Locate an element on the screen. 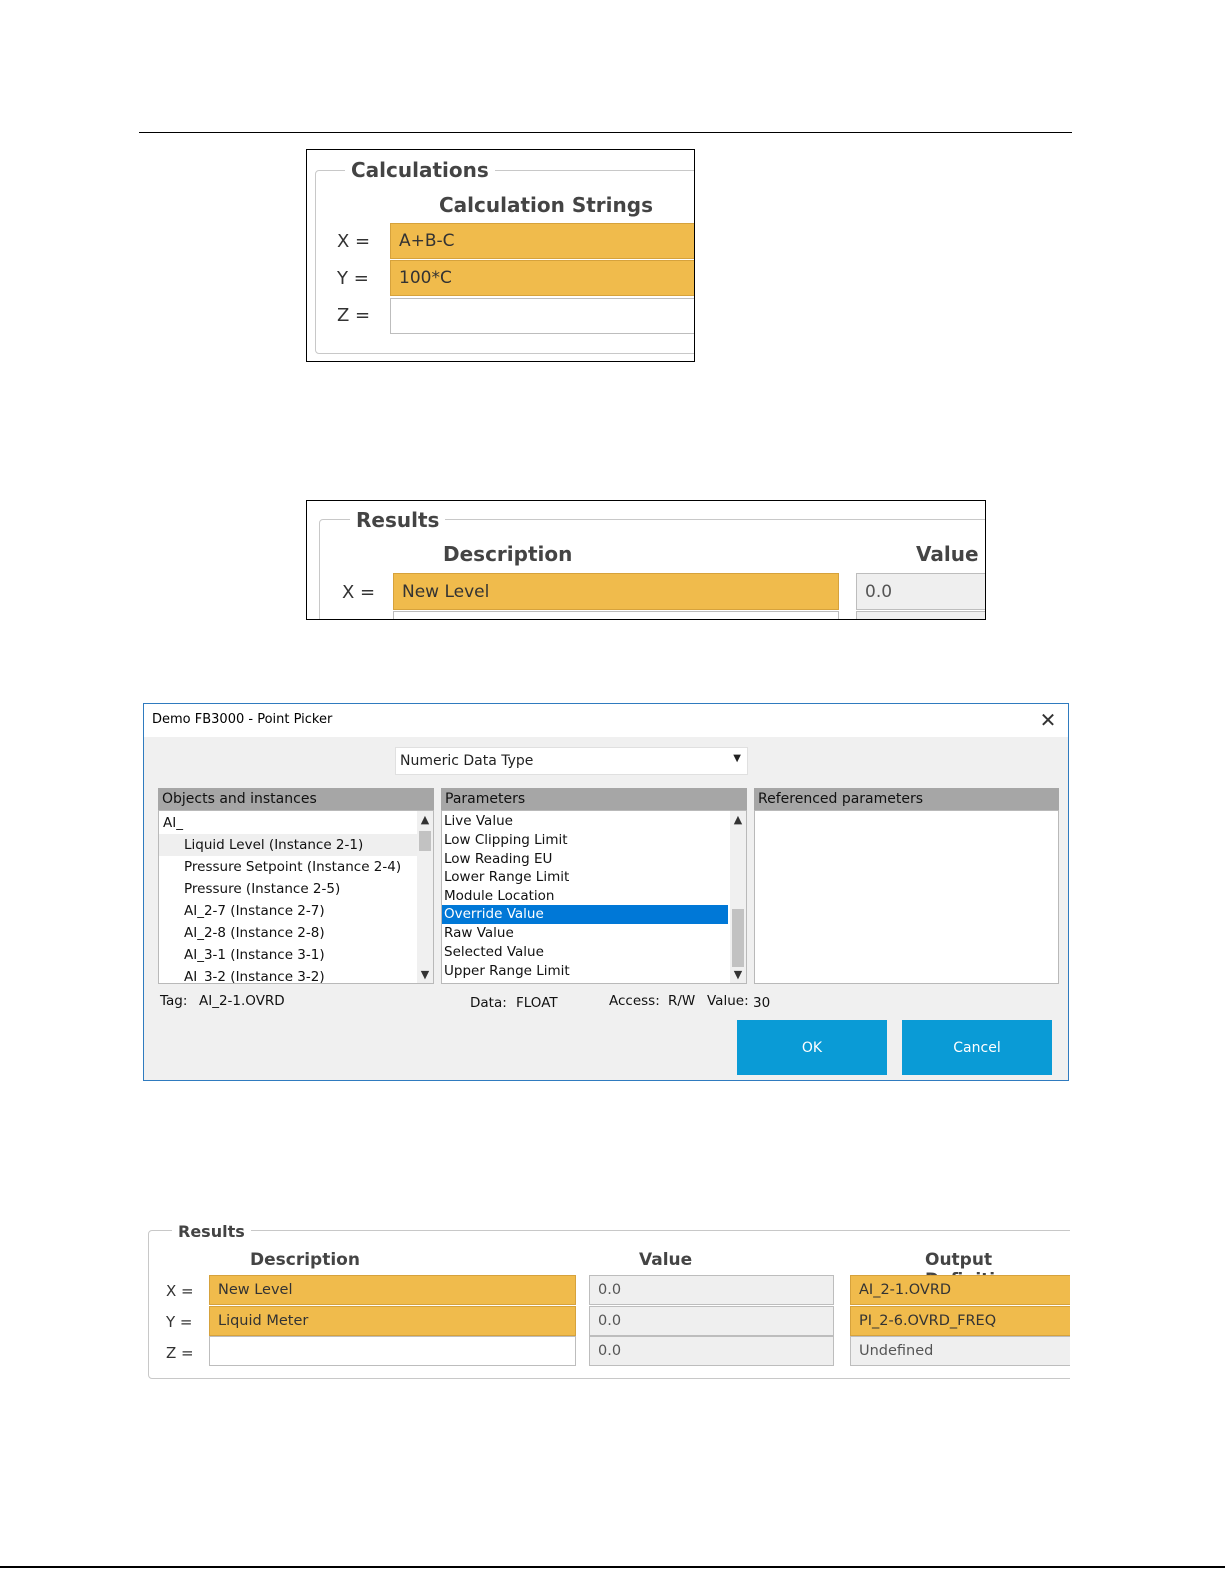 The image size is (1225, 1585). list-item: Selected Value is located at coordinates (494, 952).